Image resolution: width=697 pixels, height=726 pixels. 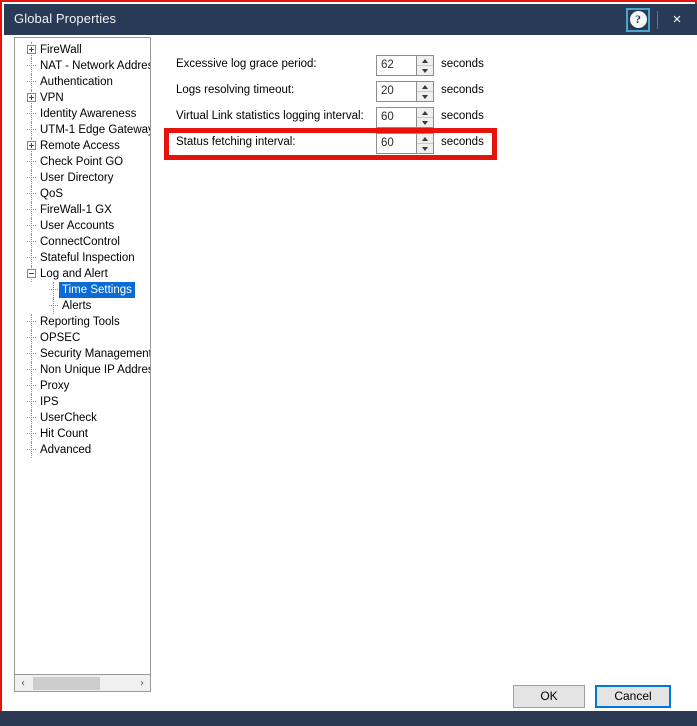 I want to click on tree-item-authentication: Authentication, so click(x=82, y=82).